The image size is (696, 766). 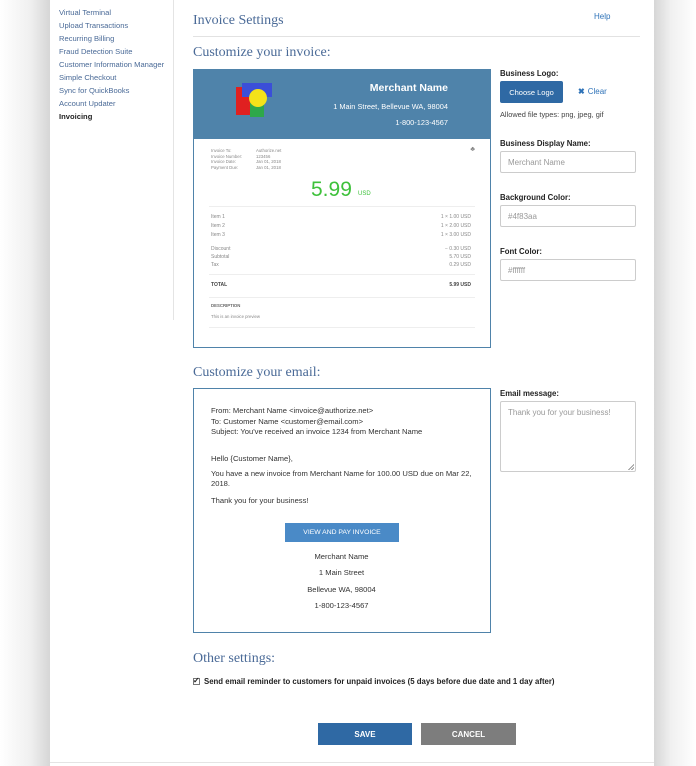 What do you see at coordinates (235, 316) in the screenshot?
I see `description-text: This is an invoice preview` at bounding box center [235, 316].